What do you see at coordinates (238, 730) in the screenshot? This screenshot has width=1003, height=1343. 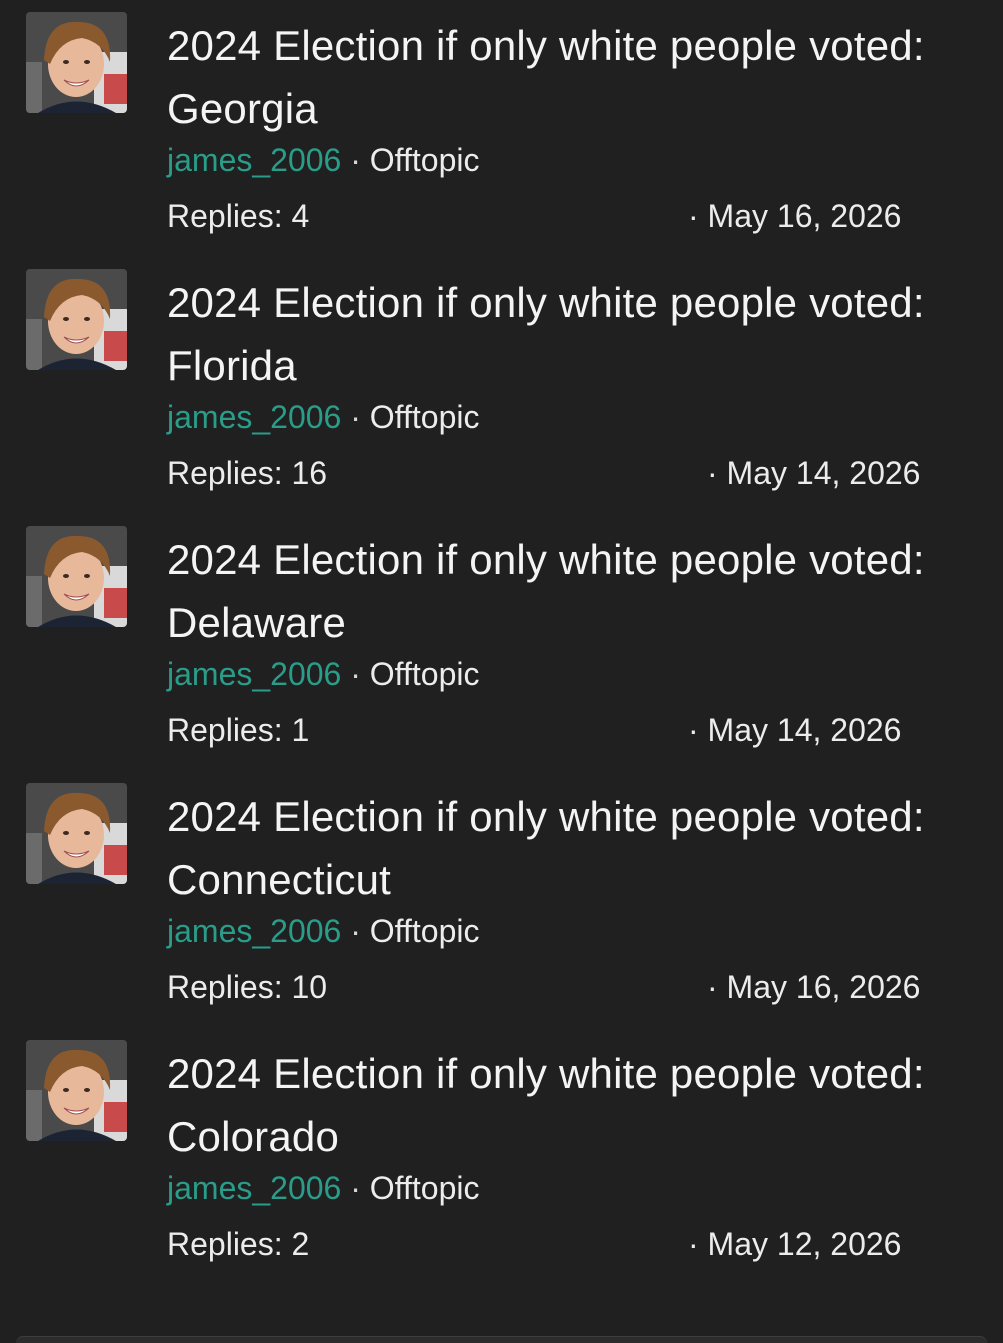 I see `reply-count: Replies: 1` at bounding box center [238, 730].